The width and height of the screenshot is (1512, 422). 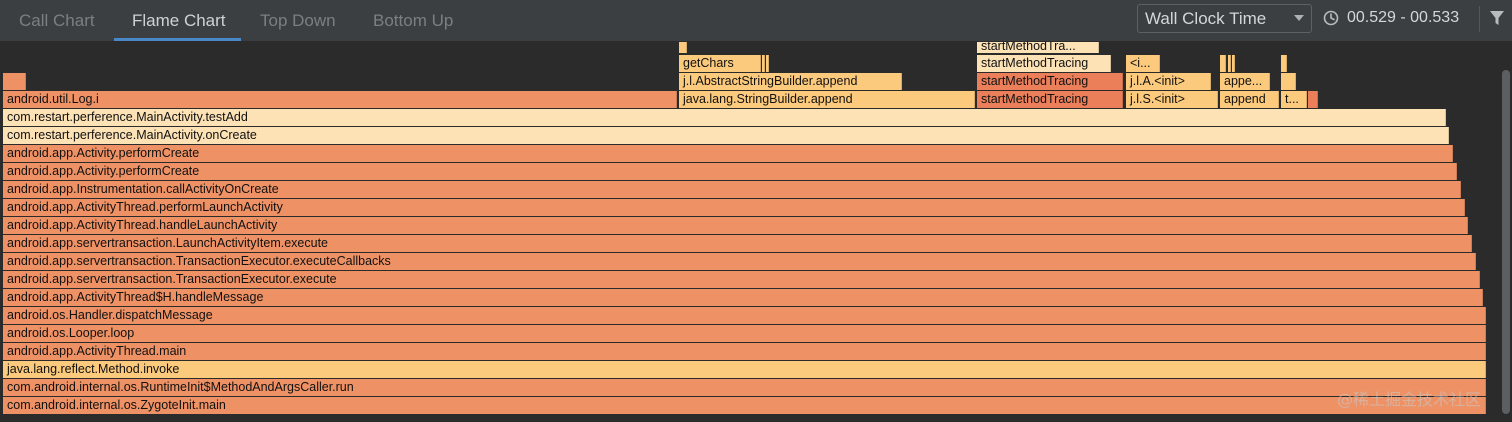 What do you see at coordinates (744, 351) in the screenshot?
I see `flame-frame: android.app.ActivityThread.main` at bounding box center [744, 351].